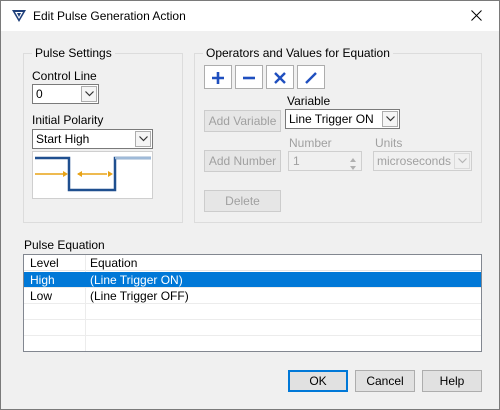 The image size is (500, 410). I want to click on add-number-button: Add Number, so click(242, 161).